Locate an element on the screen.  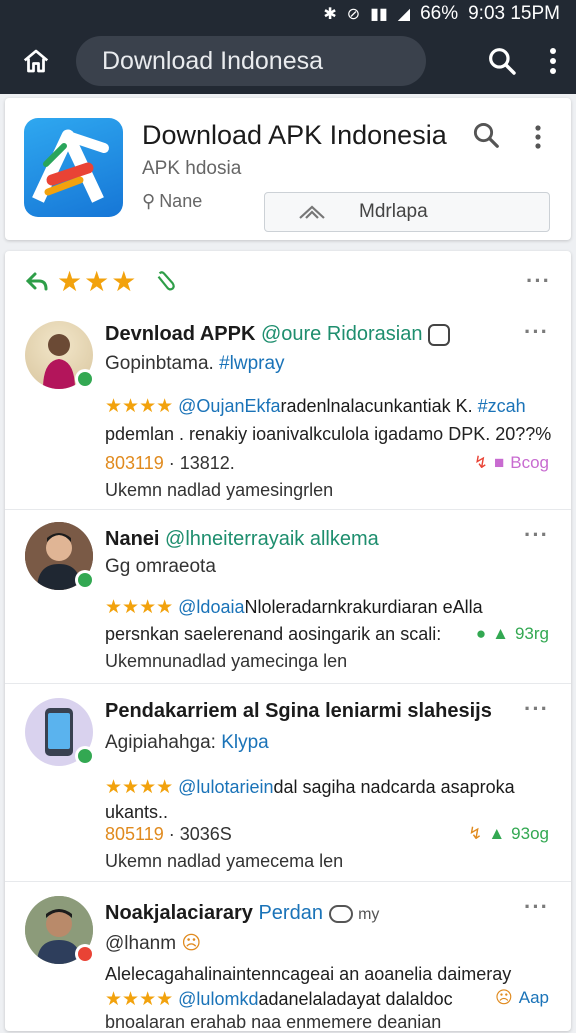
hashtag-link: #lwpray is located at coordinates (251, 363).